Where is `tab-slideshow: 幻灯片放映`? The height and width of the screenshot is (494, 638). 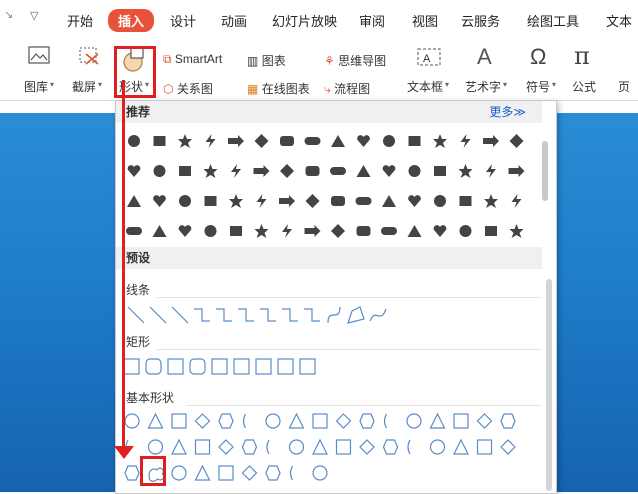 tab-slideshow: 幻灯片放映 is located at coordinates (304, 20).